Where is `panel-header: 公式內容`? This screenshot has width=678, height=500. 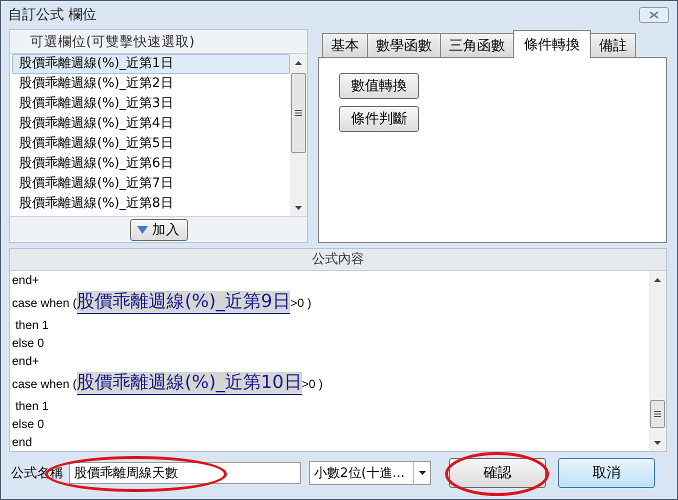 panel-header: 公式內容 is located at coordinates (338, 260).